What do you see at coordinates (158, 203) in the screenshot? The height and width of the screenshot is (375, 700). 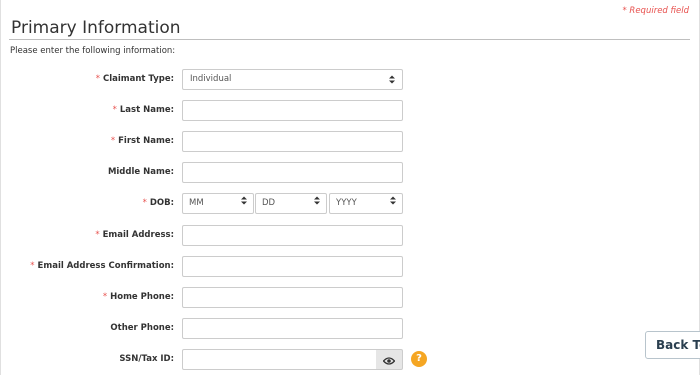 I see `dob-label: * DOB:` at bounding box center [158, 203].